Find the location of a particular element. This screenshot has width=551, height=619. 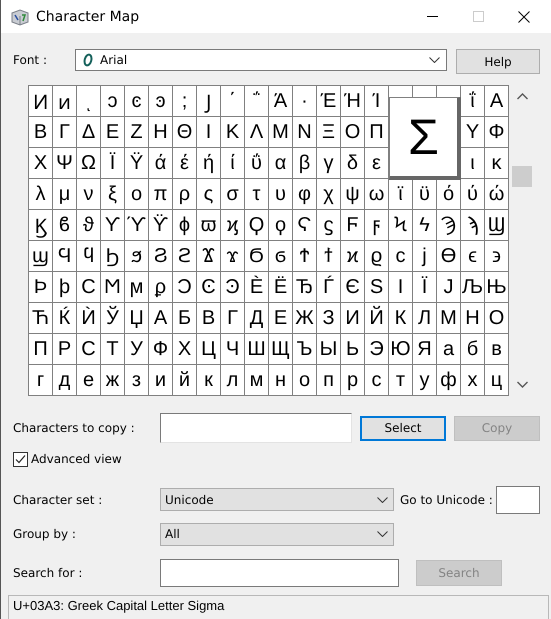

character-cell: х is located at coordinates (473, 380).